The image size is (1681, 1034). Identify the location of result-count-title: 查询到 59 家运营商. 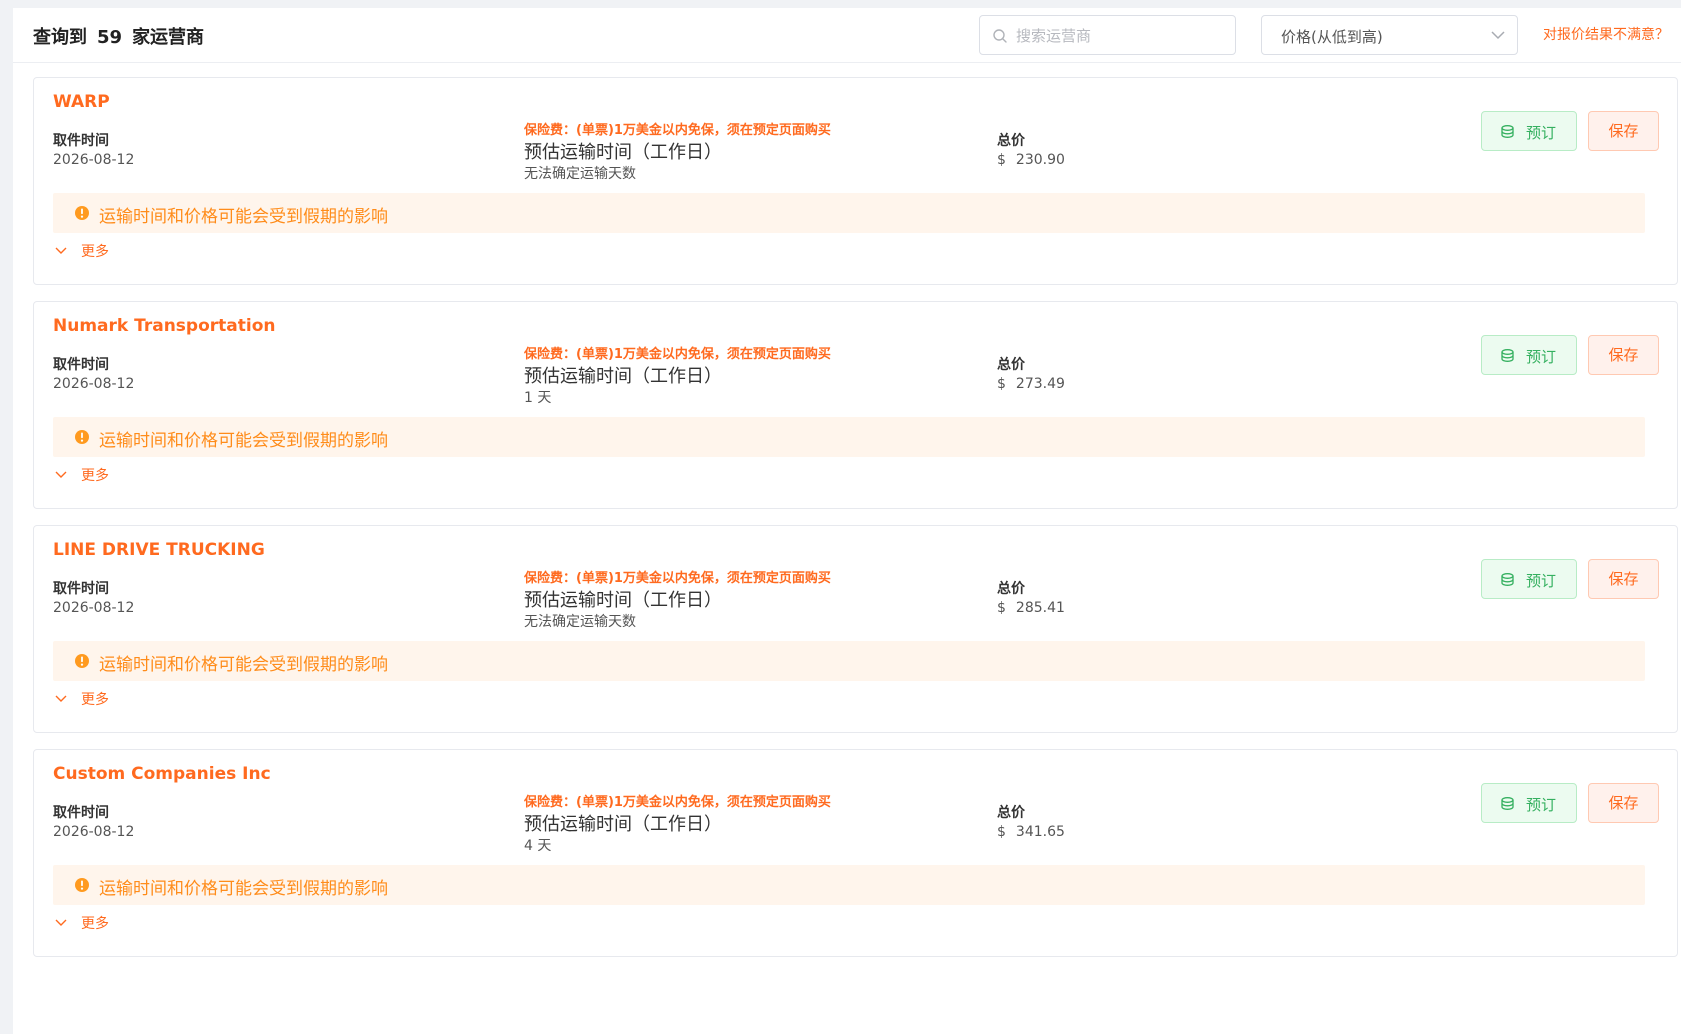
(118, 36).